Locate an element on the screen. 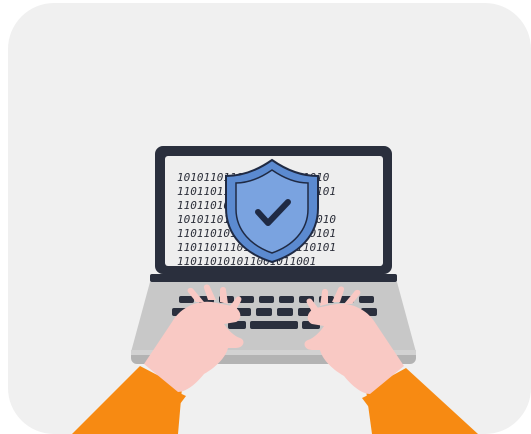  binary-line-7: 110110101011001011001 is located at coordinates (246, 261).